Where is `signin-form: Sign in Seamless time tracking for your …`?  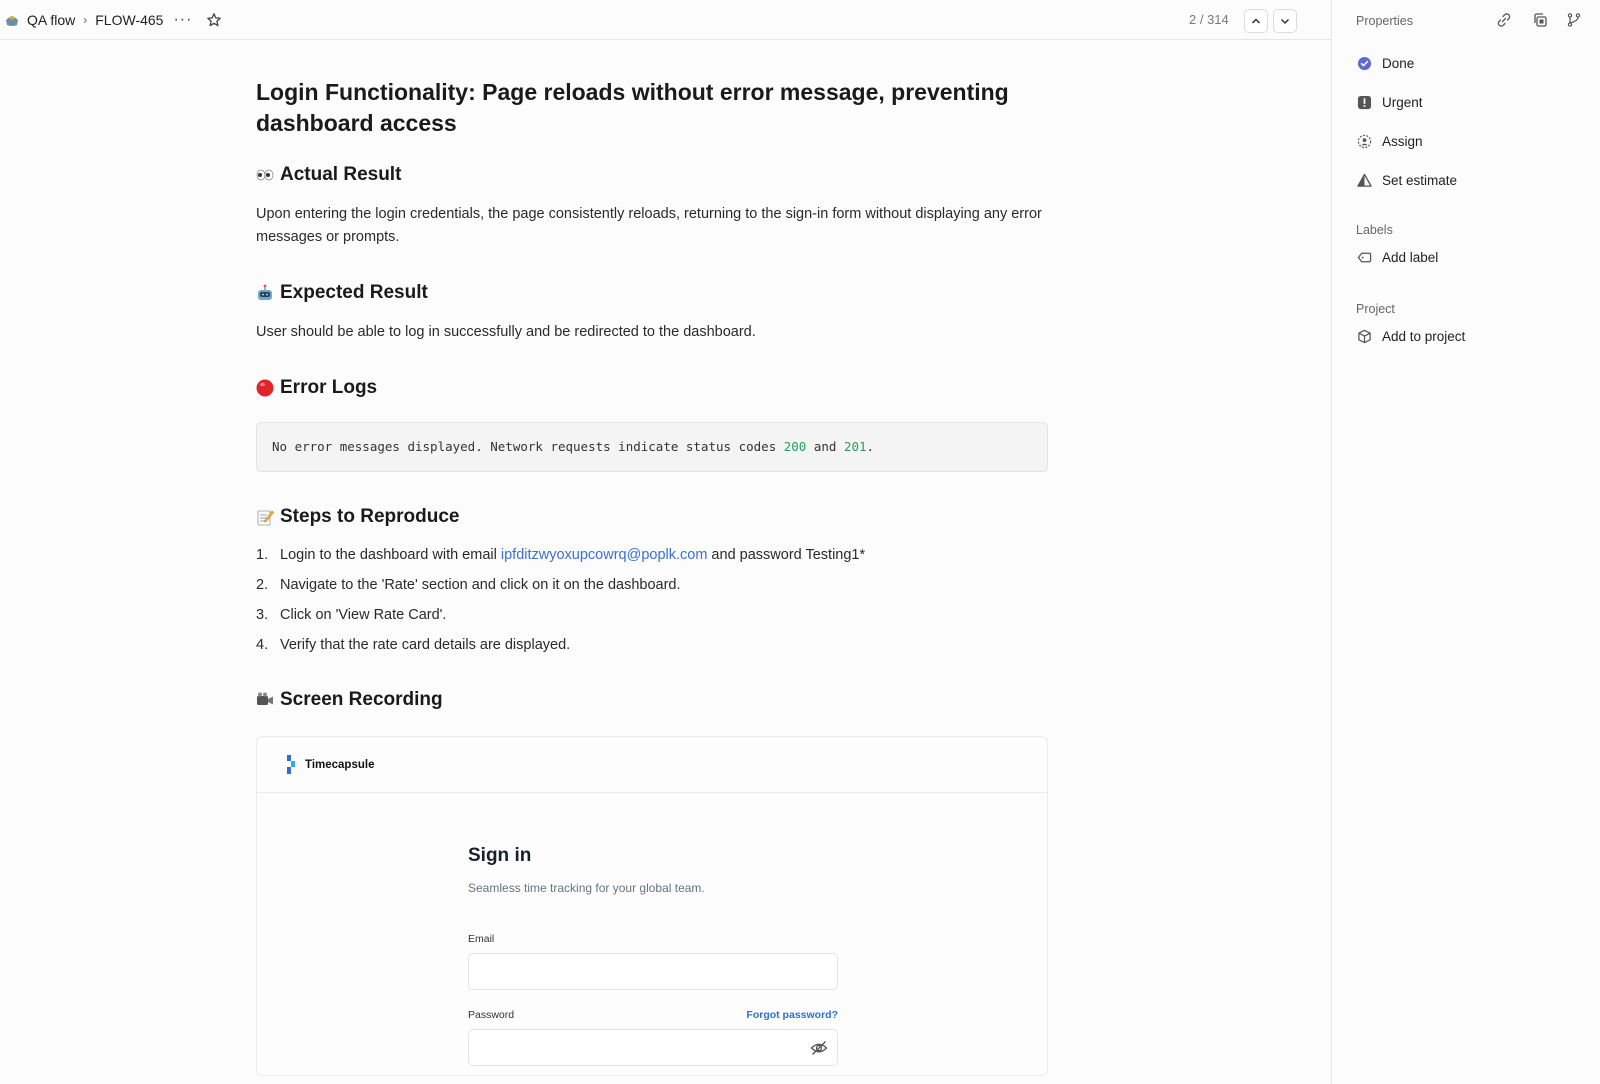 signin-form: Sign in Seamless time tracking for your … is located at coordinates (653, 955).